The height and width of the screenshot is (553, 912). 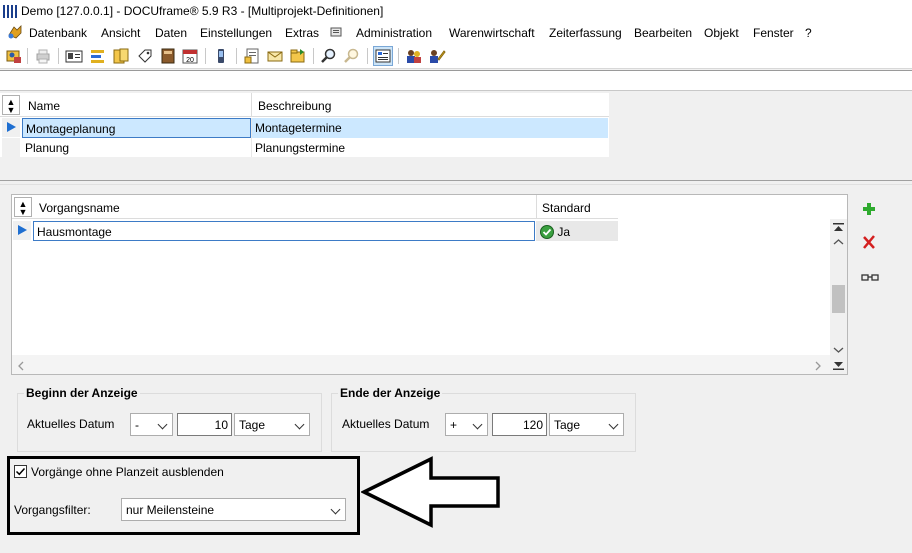 I want to click on project-grid-header: ▲ ▼ Name Beschreibung, so click(x=304, y=105).